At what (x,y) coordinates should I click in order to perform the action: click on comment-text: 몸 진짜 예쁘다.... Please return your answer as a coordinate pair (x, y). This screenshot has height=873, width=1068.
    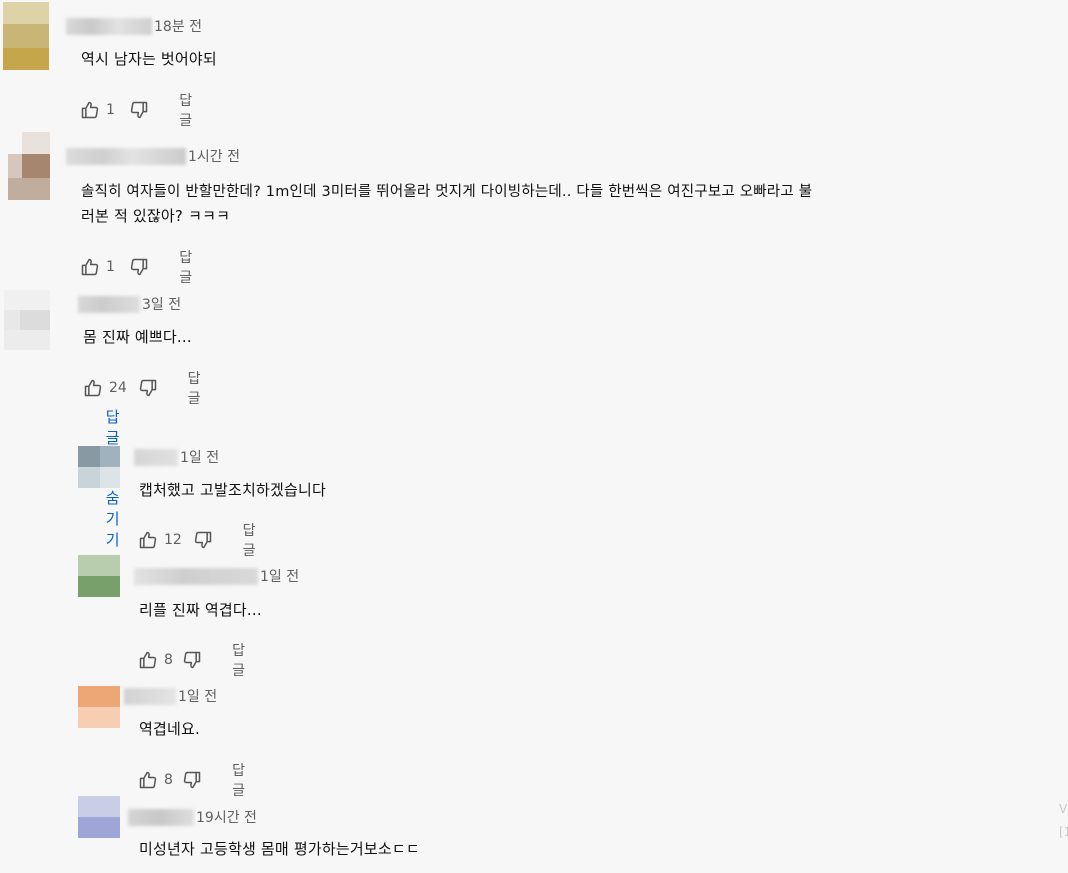
    Looking at the image, I should click on (137, 337).